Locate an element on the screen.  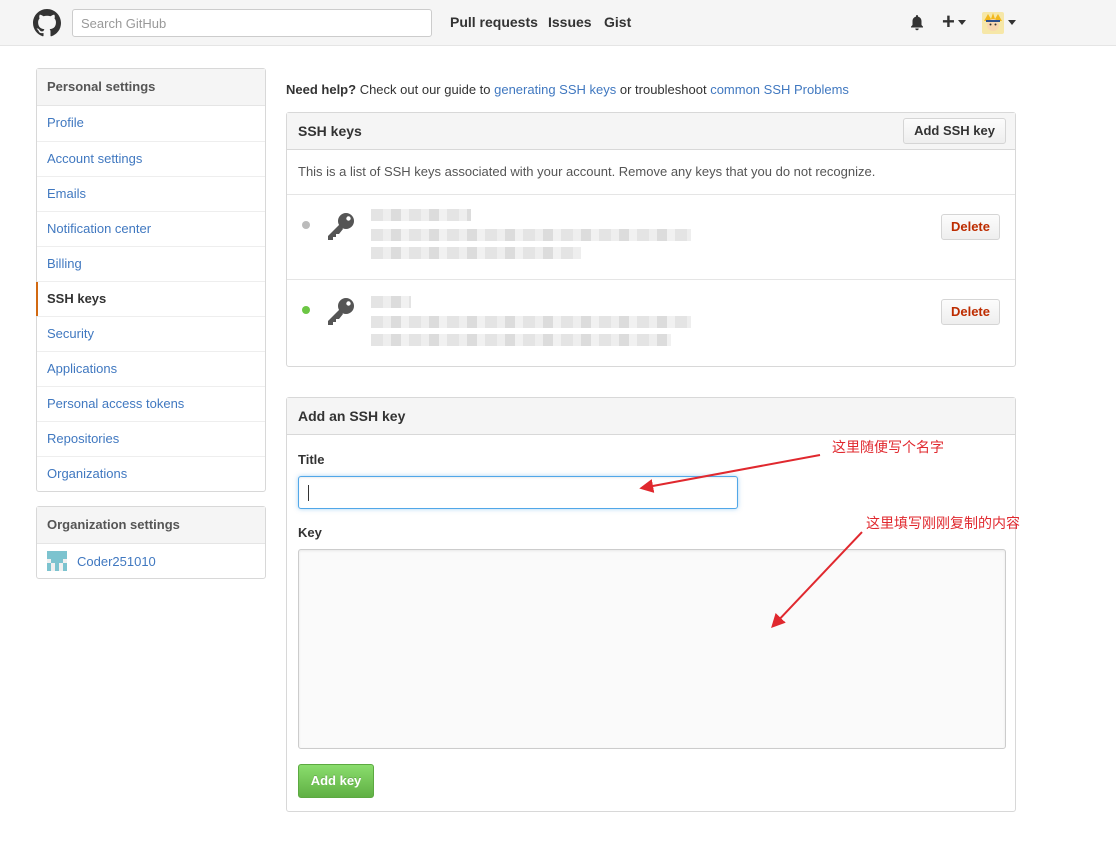
title-input is located at coordinates (518, 492).